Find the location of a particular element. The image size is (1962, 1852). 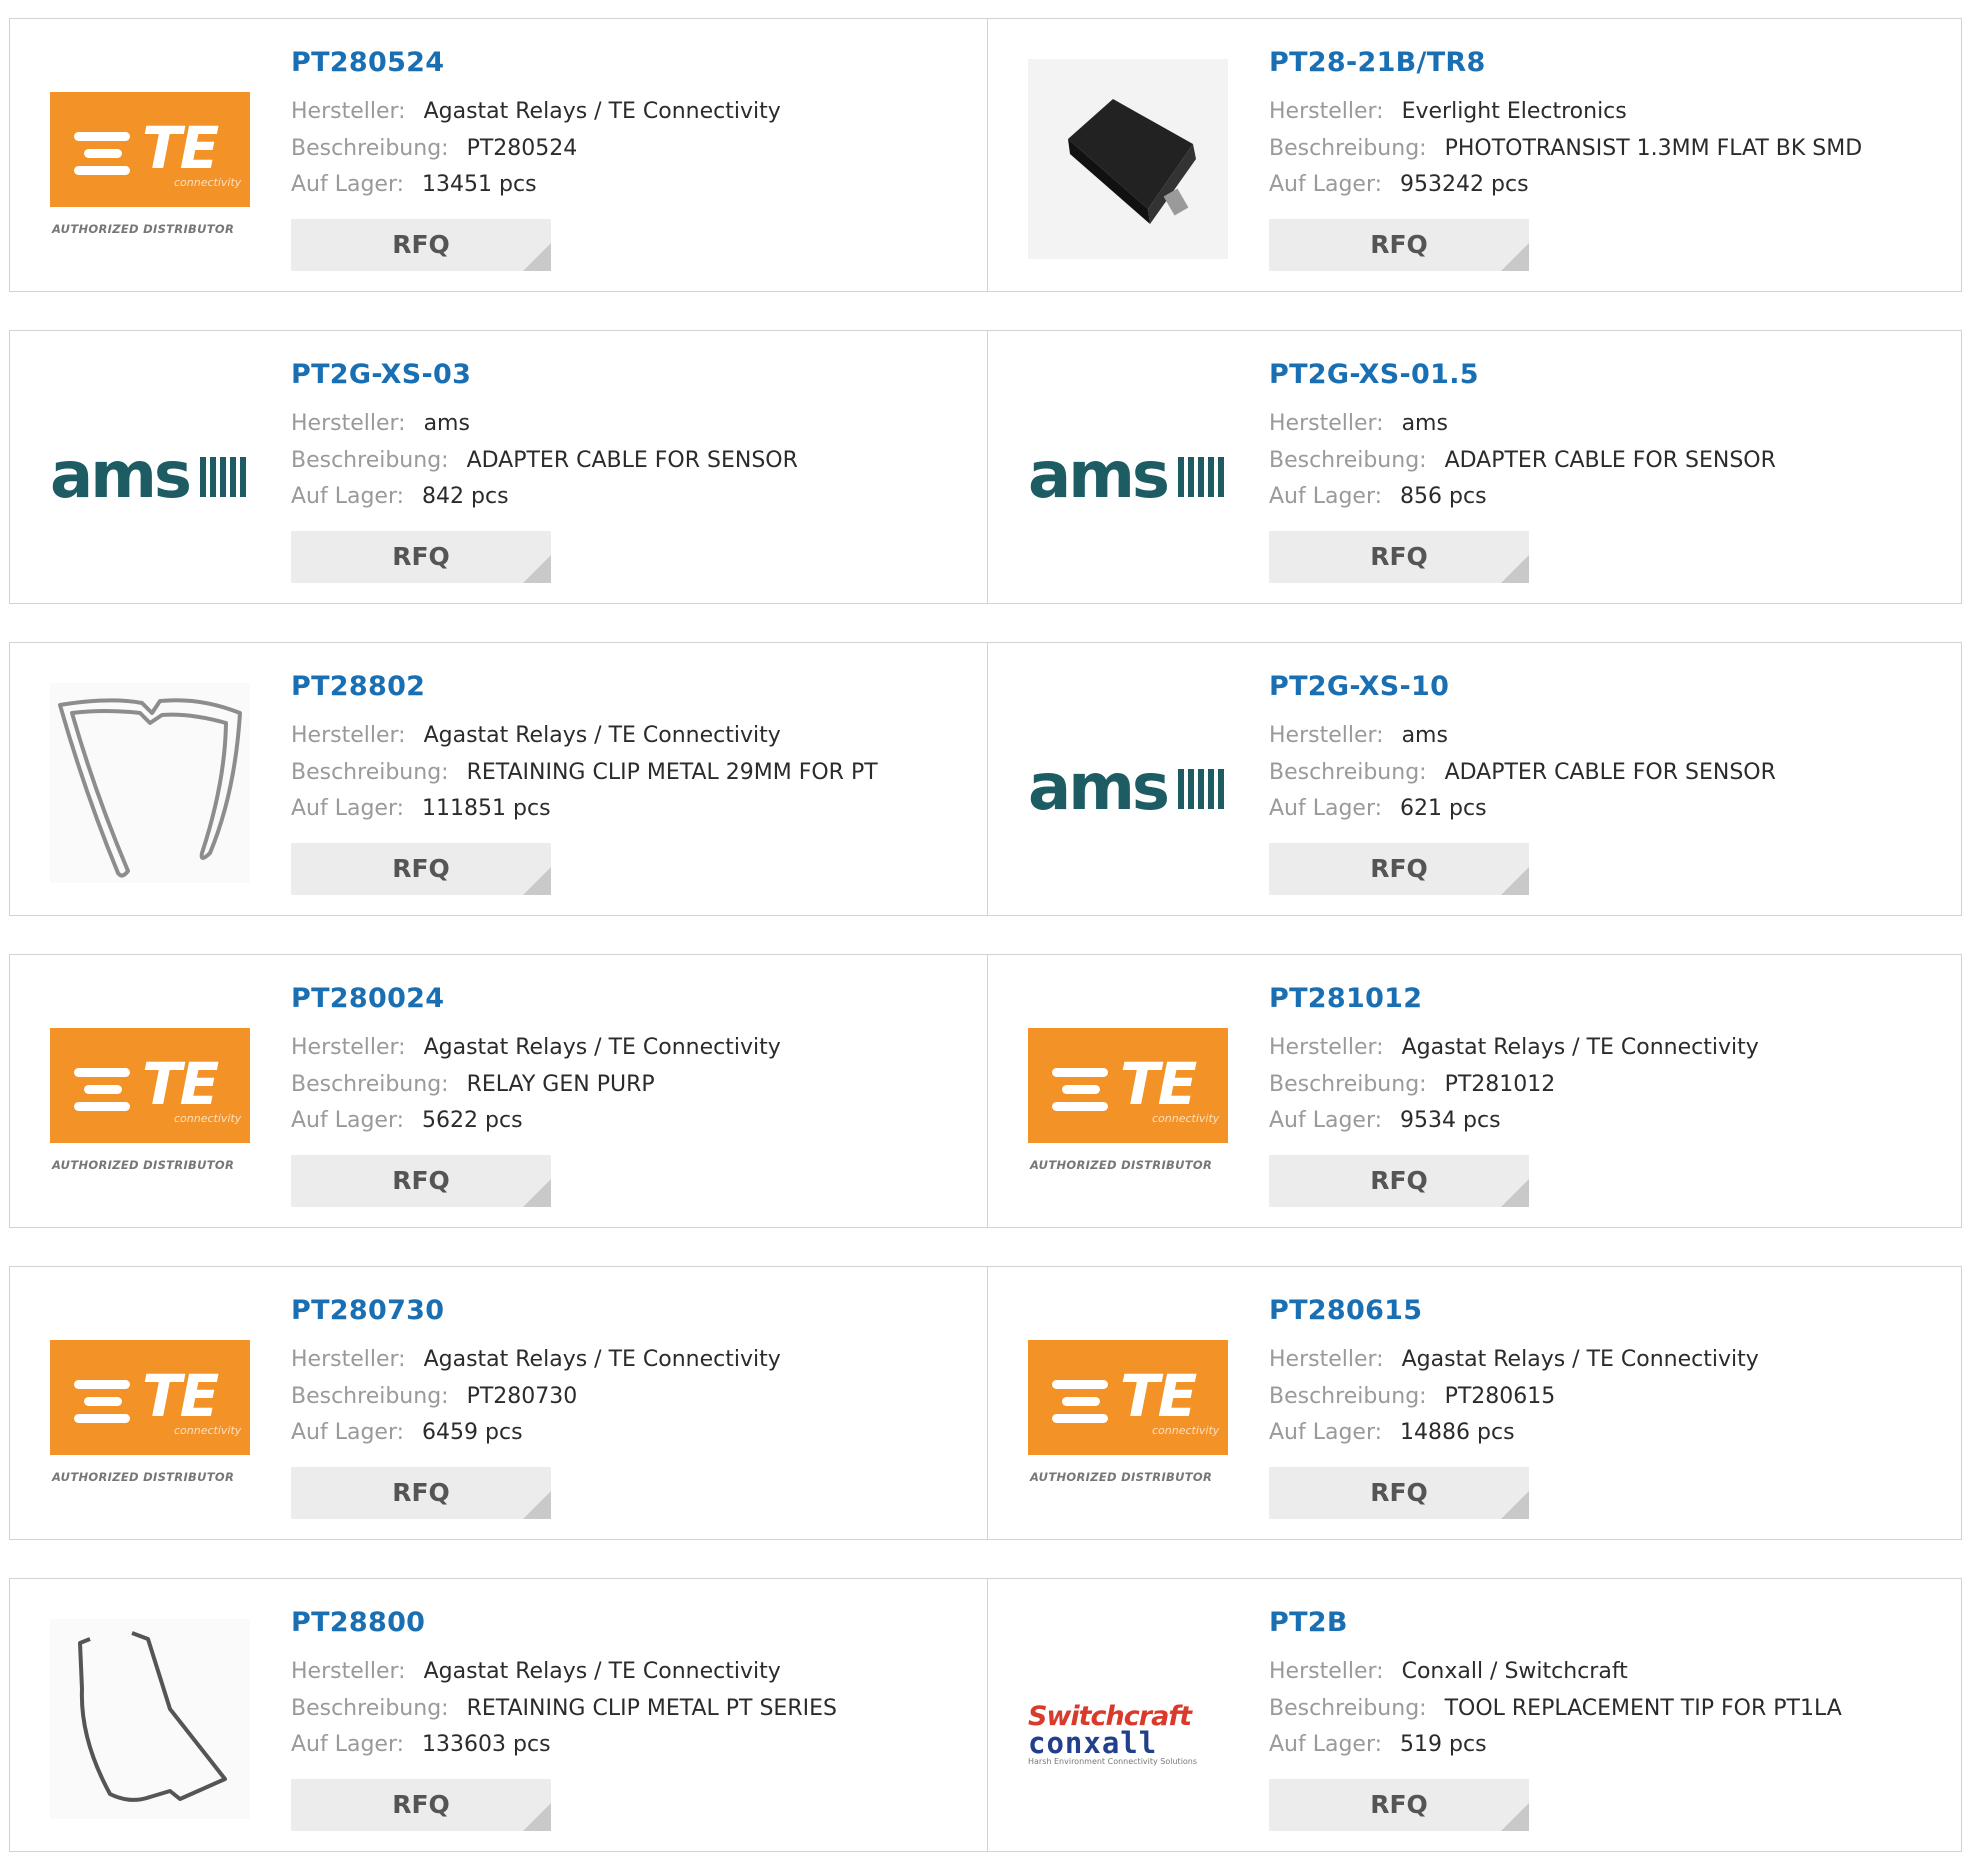

part-number-link: PT28802 is located at coordinates (358, 686).